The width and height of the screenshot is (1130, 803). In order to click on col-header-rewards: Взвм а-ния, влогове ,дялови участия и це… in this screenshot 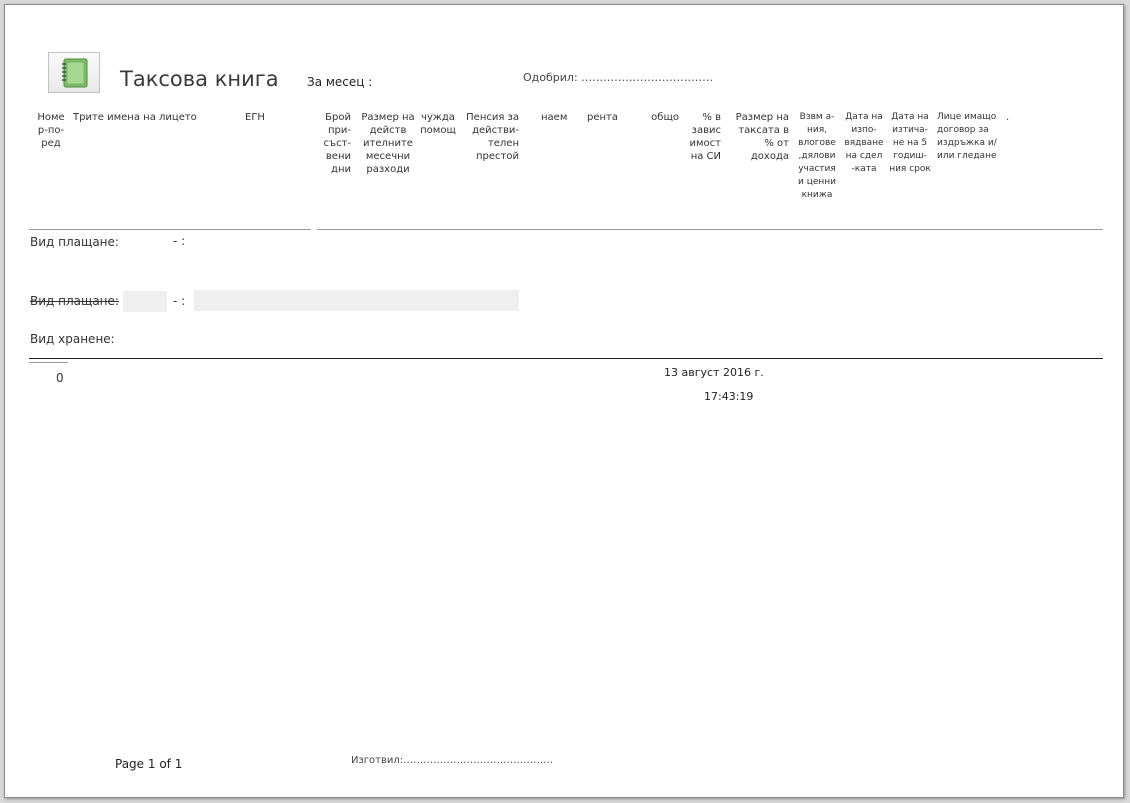, I will do `click(817, 156)`.